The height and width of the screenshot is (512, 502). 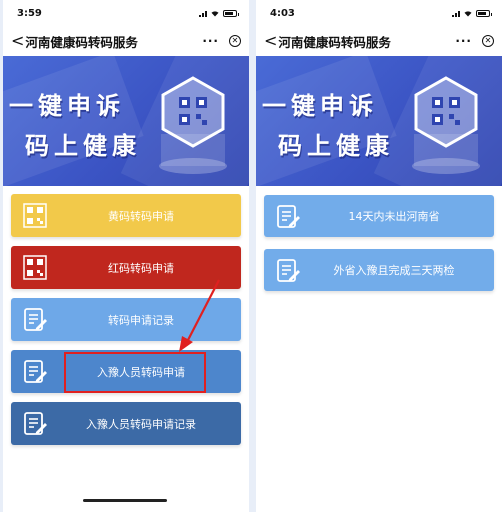 I want to click on status-time: 3:59, so click(x=29, y=13).